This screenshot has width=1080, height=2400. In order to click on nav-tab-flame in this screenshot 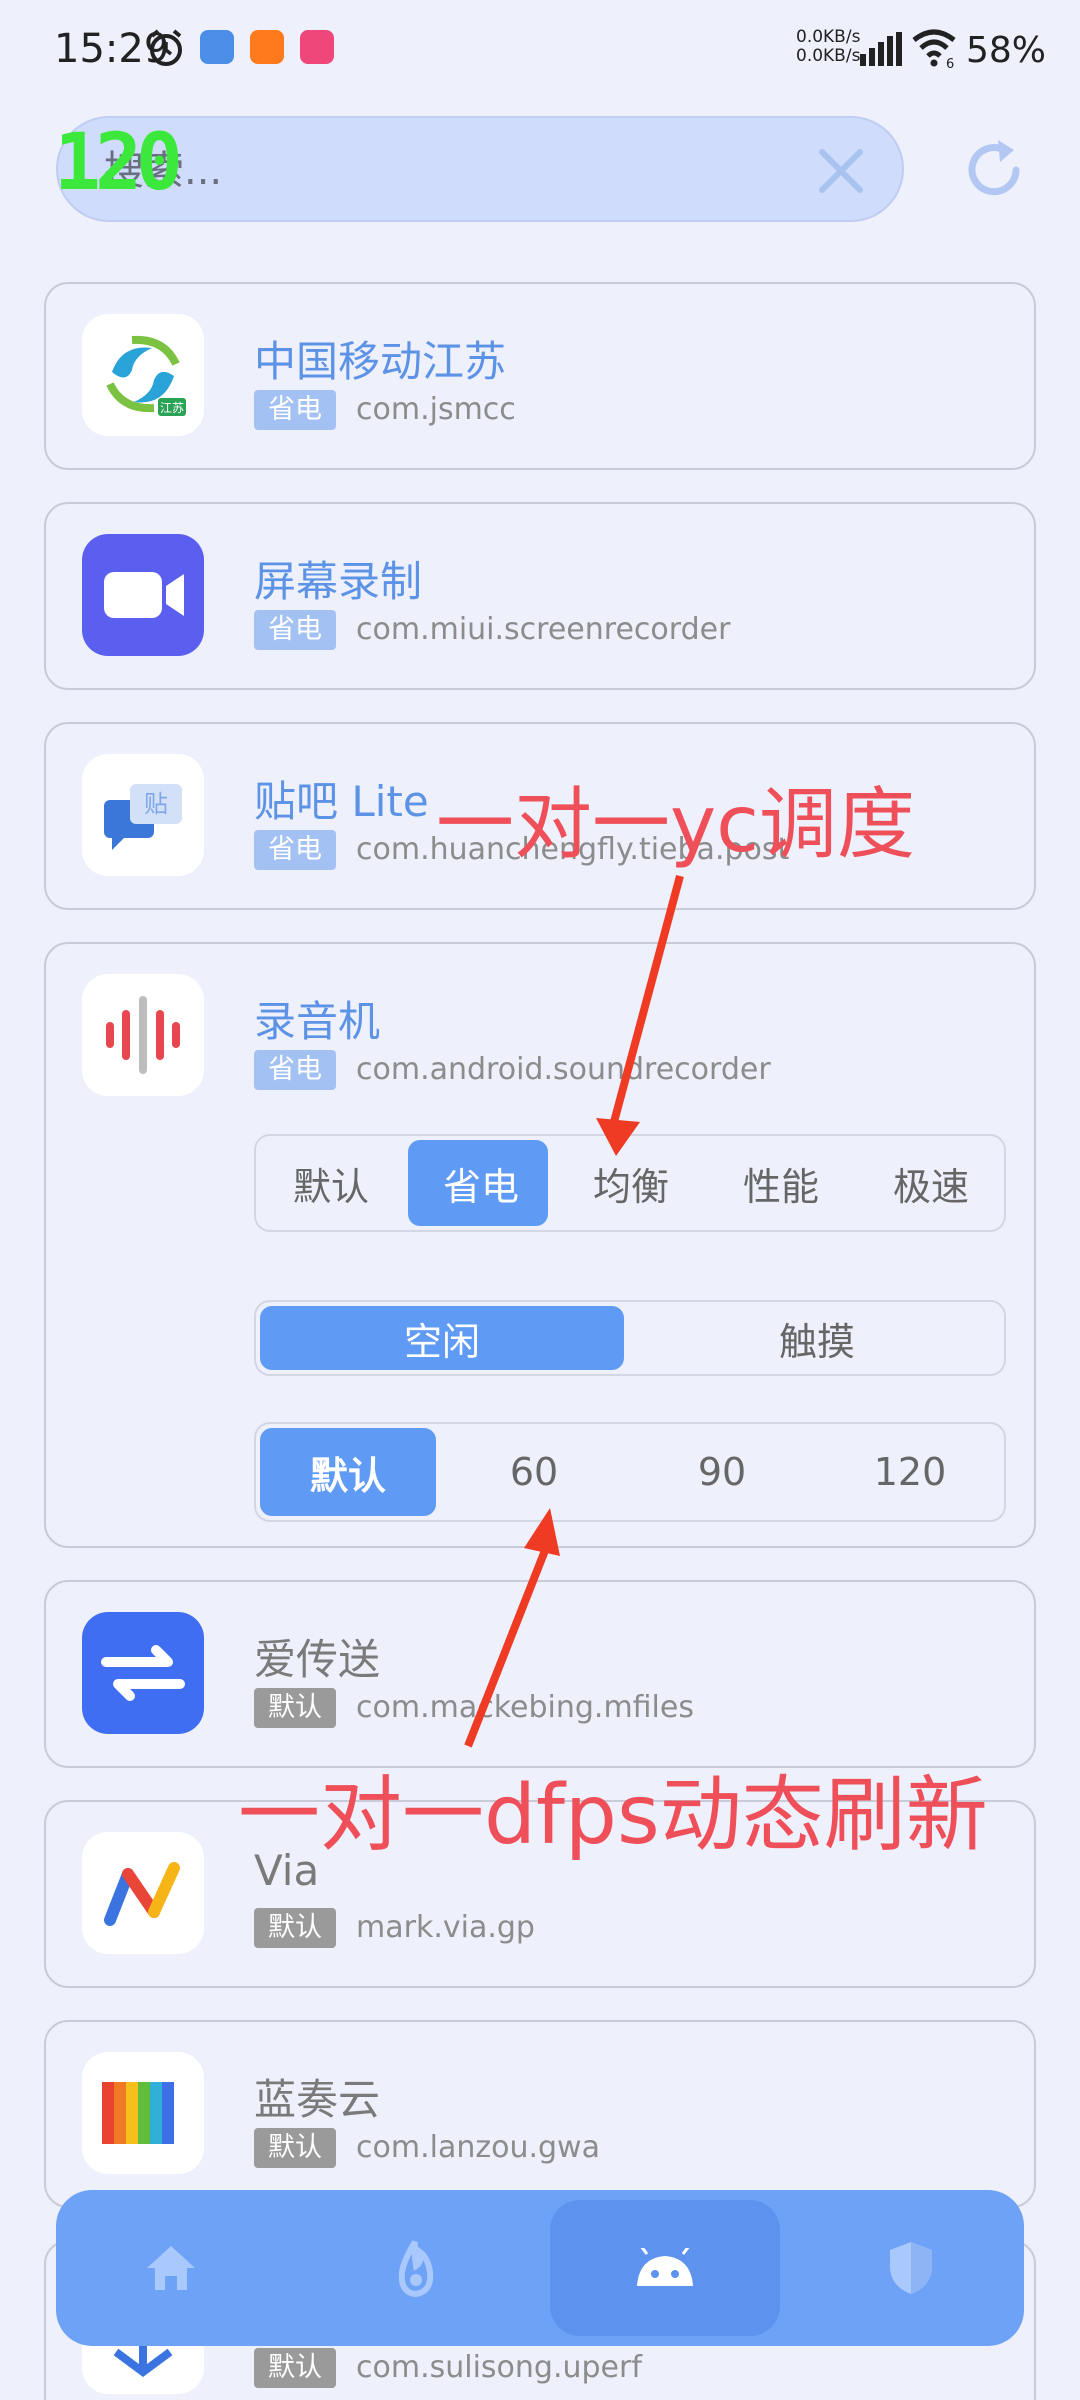, I will do `click(415, 2268)`.